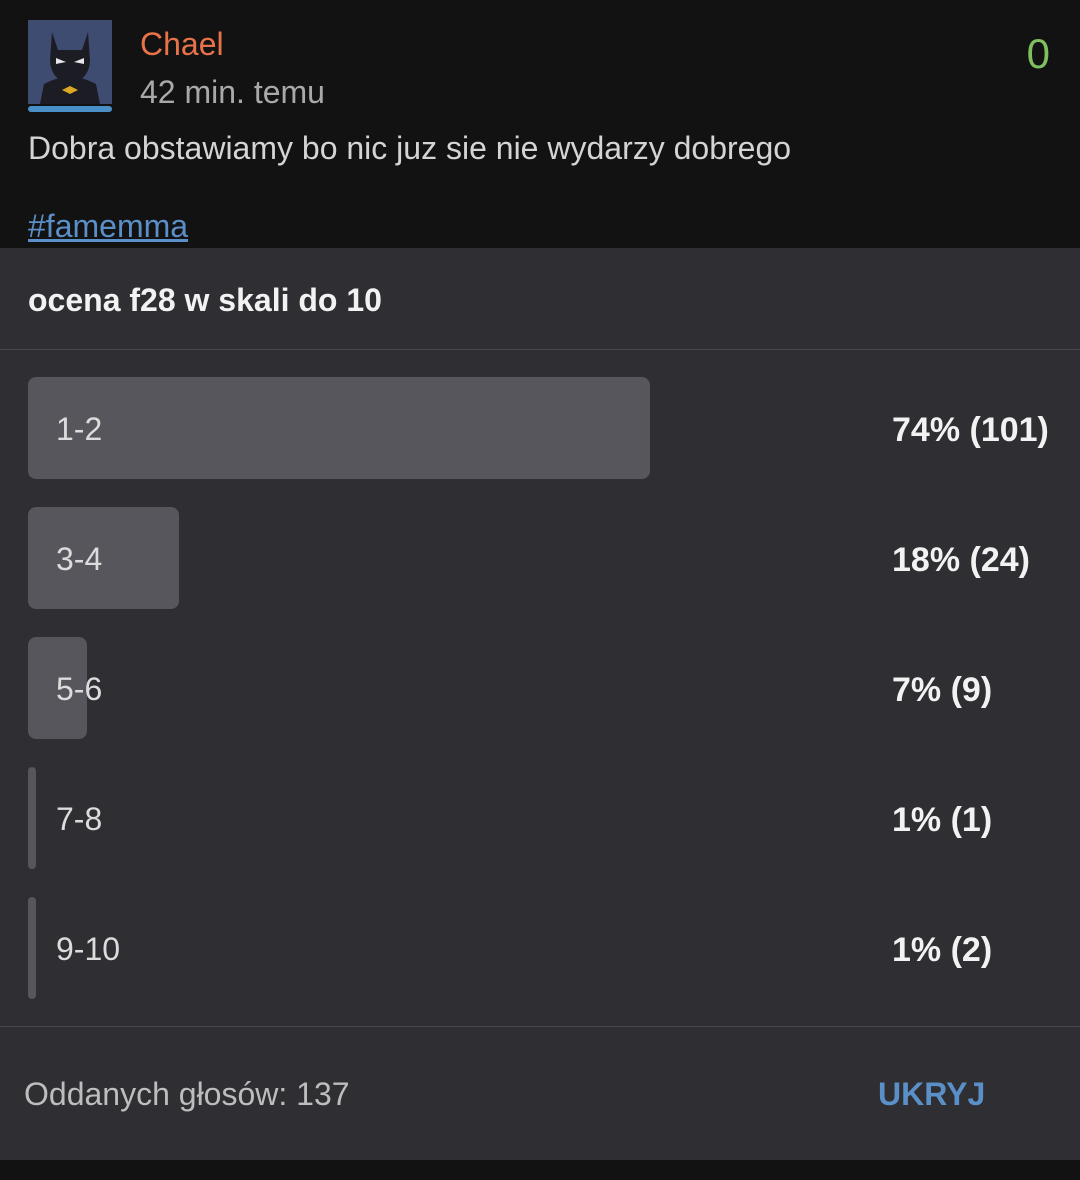 This screenshot has height=1180, width=1080. Describe the element at coordinates (540, 948) in the screenshot. I see `poll-option: 9-10 1% (2)` at that location.